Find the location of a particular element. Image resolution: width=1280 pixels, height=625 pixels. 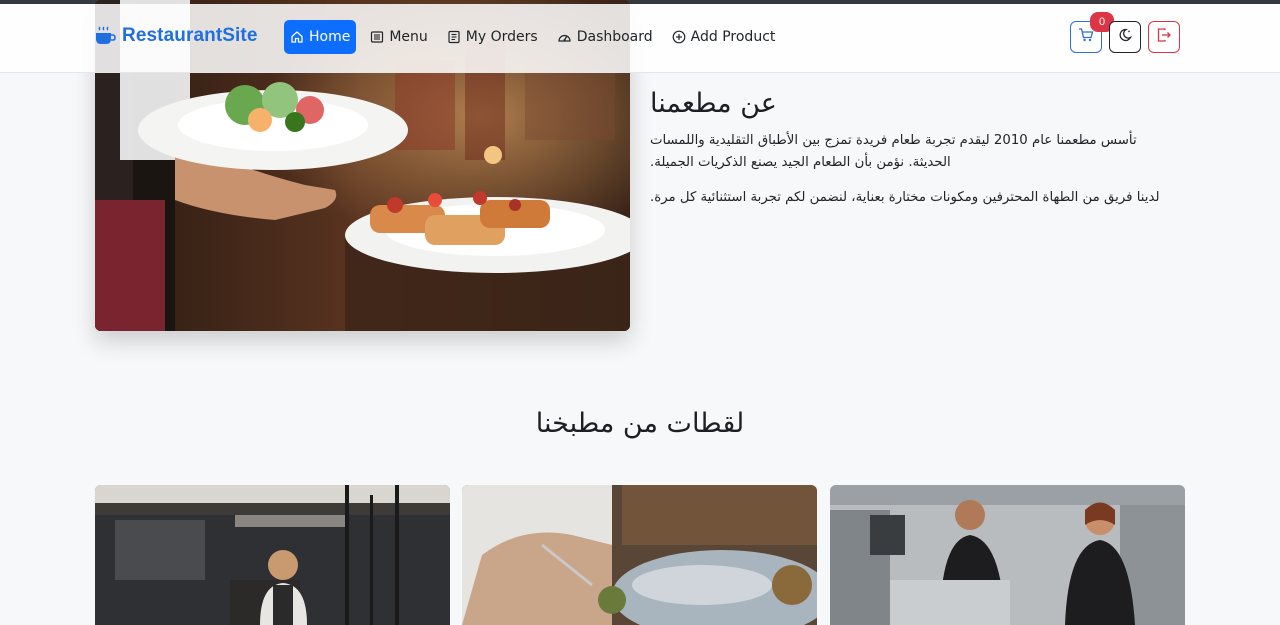

brand-link: RestaurantSite is located at coordinates (176, 36).